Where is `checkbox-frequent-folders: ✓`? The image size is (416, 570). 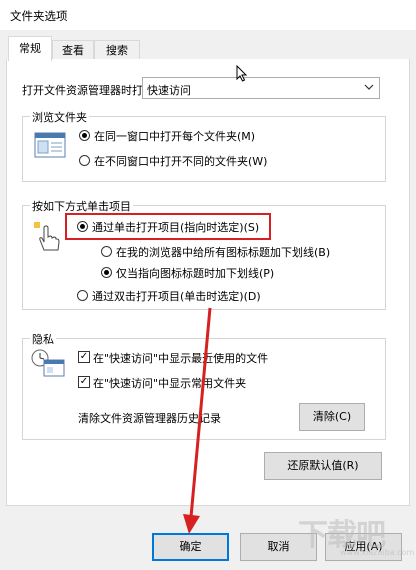 checkbox-frequent-folders: ✓ is located at coordinates (84, 382).